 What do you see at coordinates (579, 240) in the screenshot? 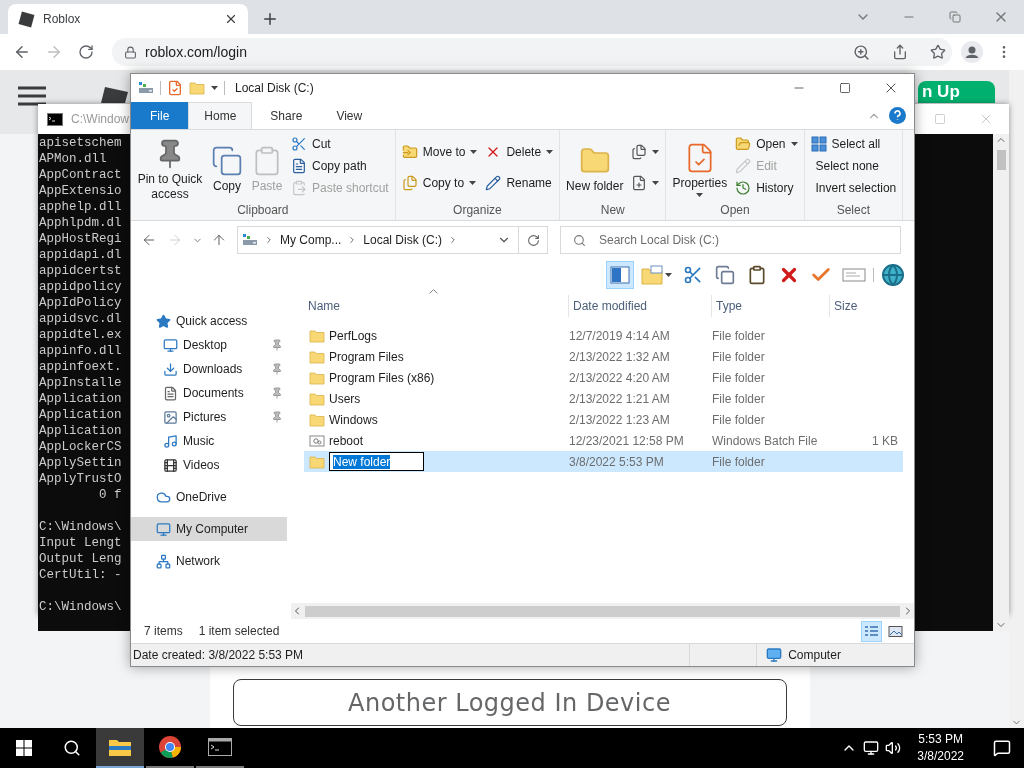
I see `search-icon` at bounding box center [579, 240].